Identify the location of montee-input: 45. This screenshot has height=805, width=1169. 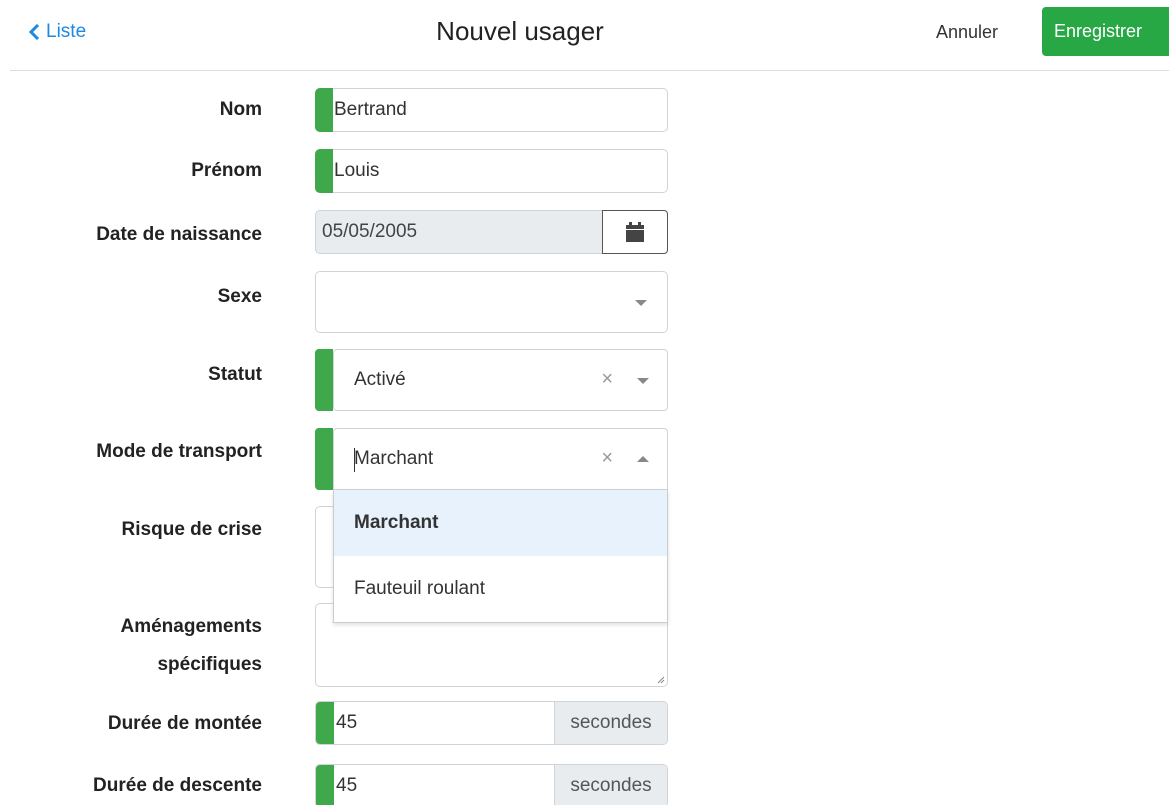
(346, 723).